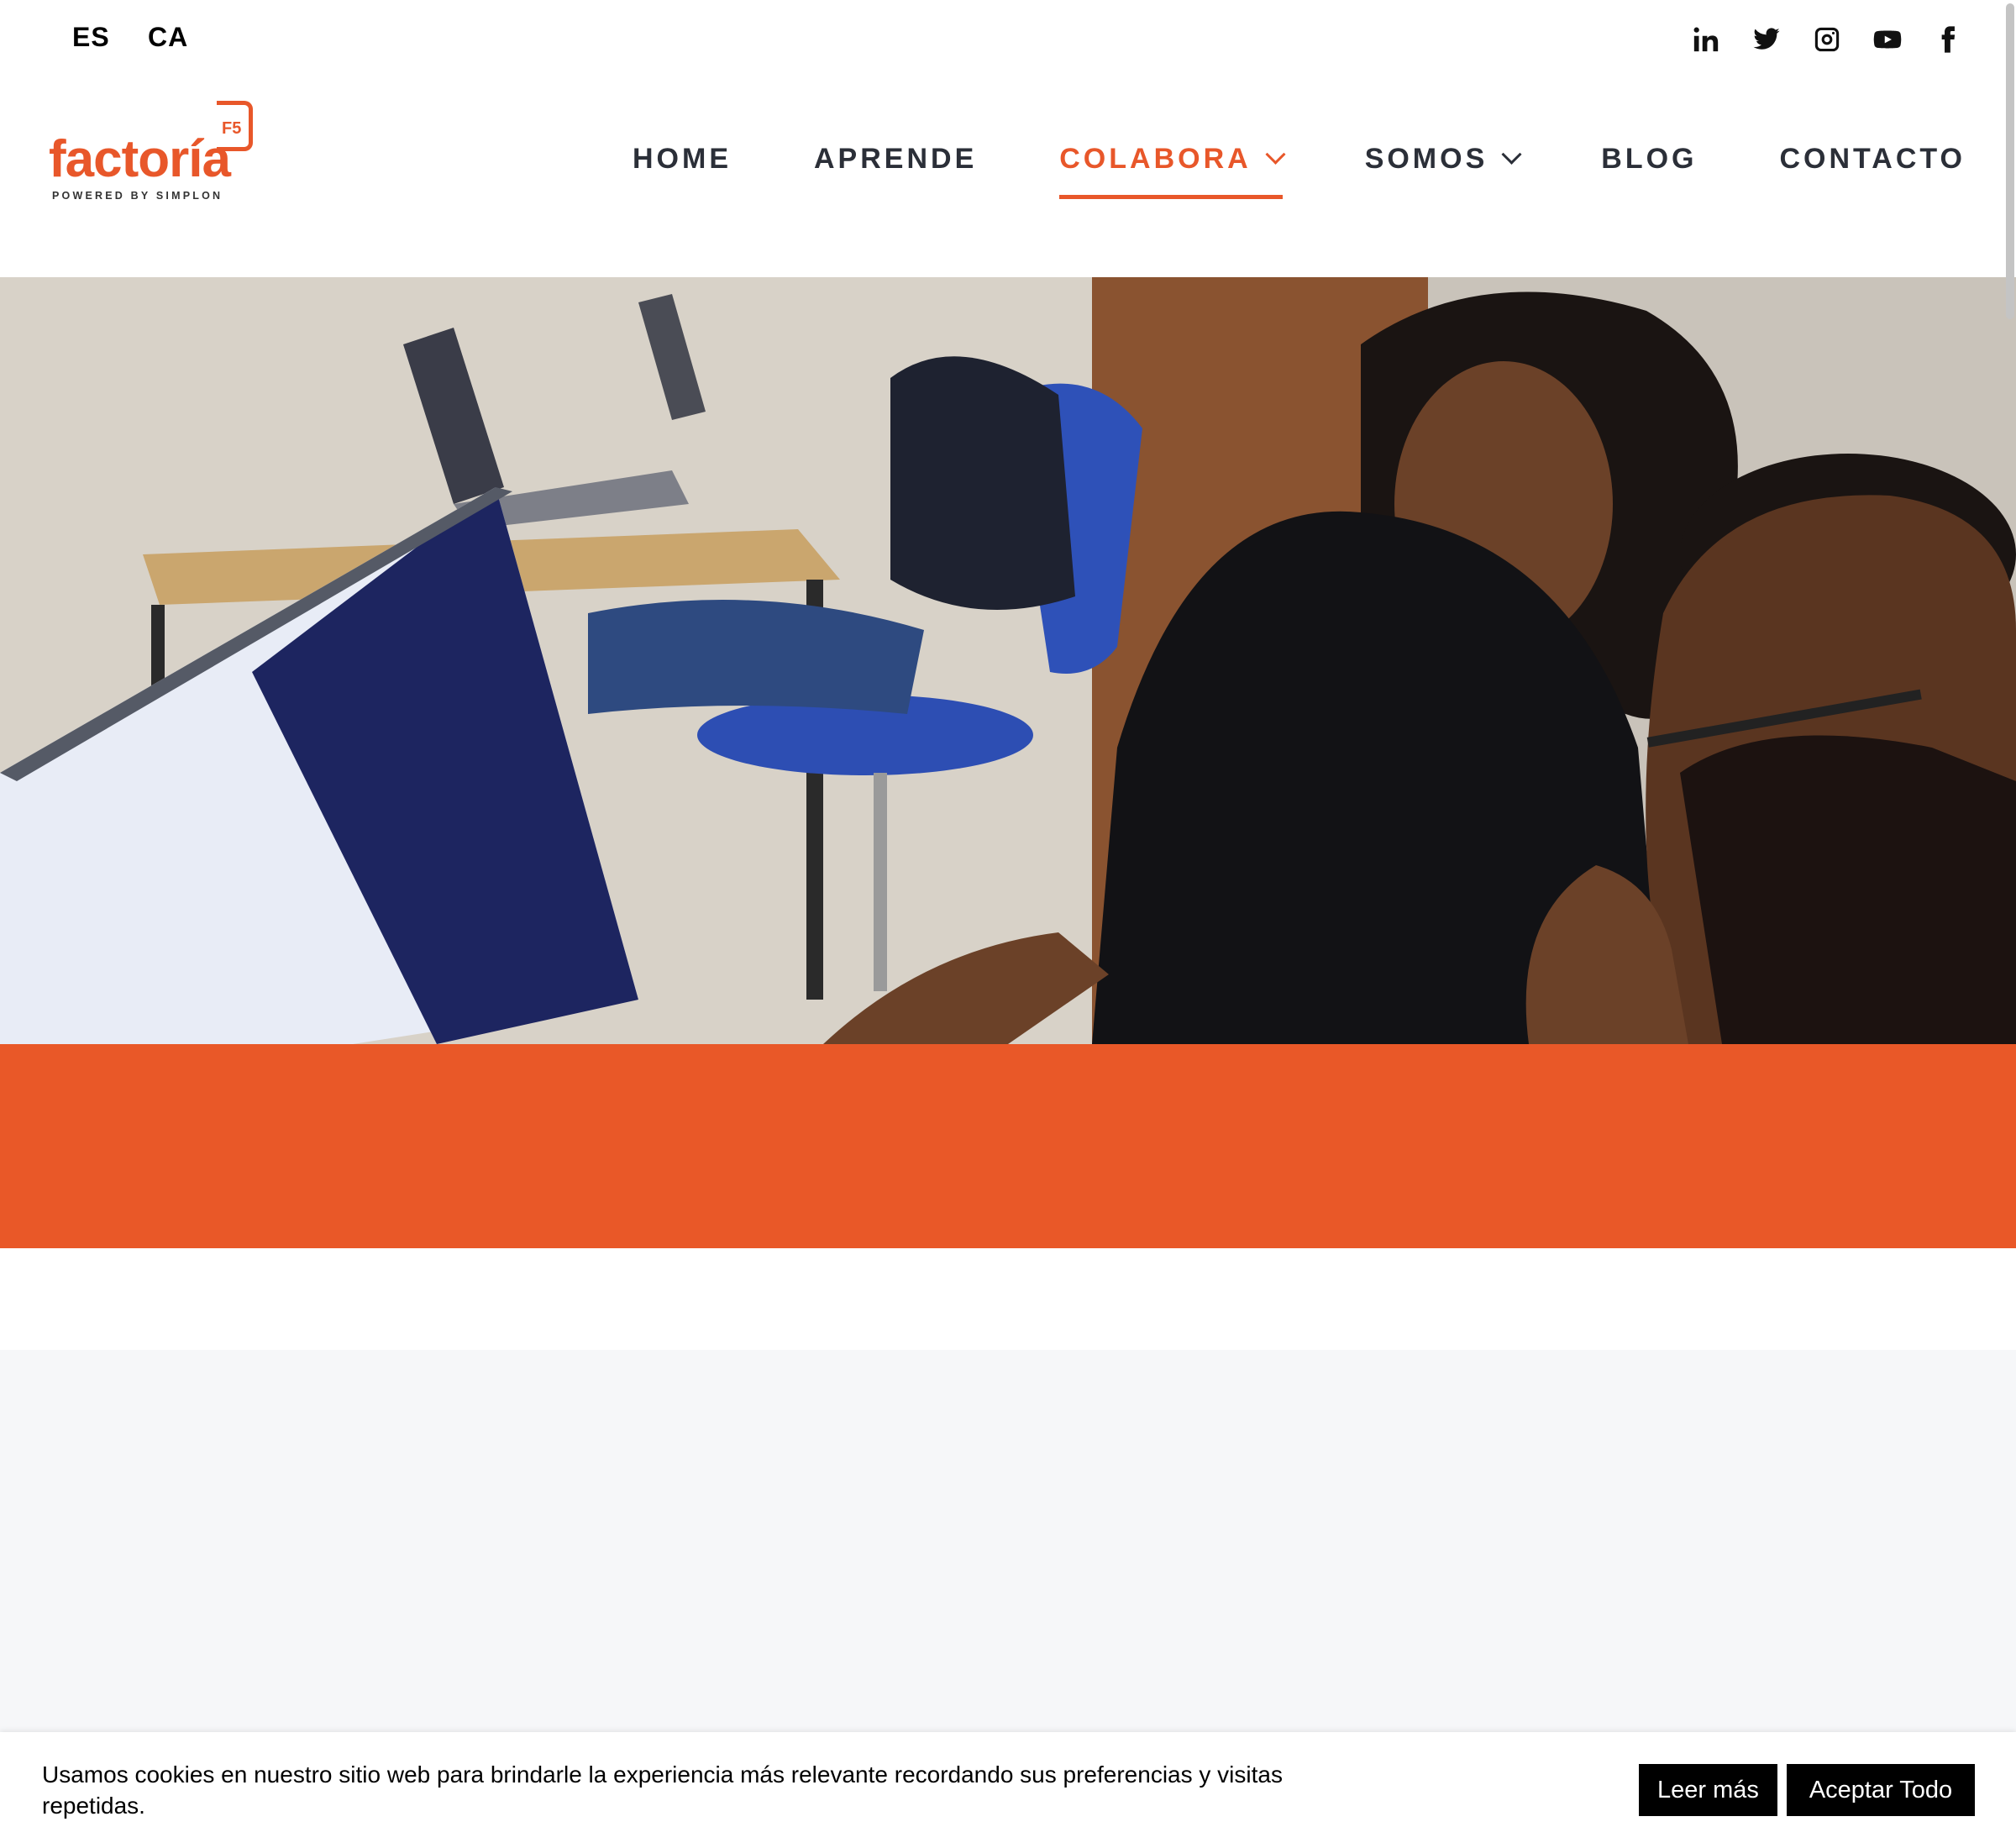 This screenshot has width=2016, height=1848. Describe the element at coordinates (2010, 161) in the screenshot. I see `page-scrollbar` at that location.